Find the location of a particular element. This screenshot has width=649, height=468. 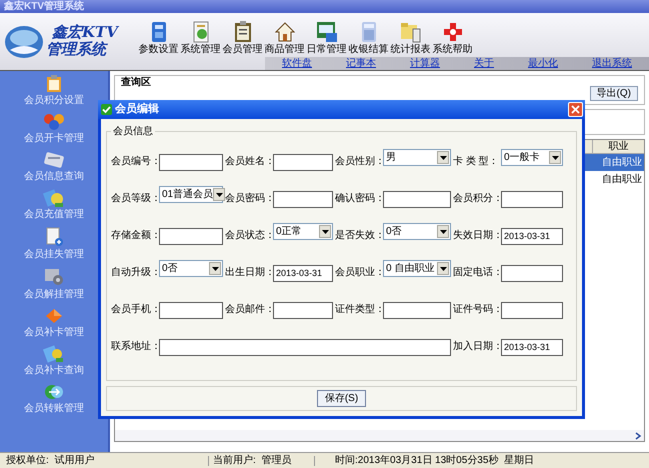

field-label: 会员状态： is located at coordinates (248, 235).